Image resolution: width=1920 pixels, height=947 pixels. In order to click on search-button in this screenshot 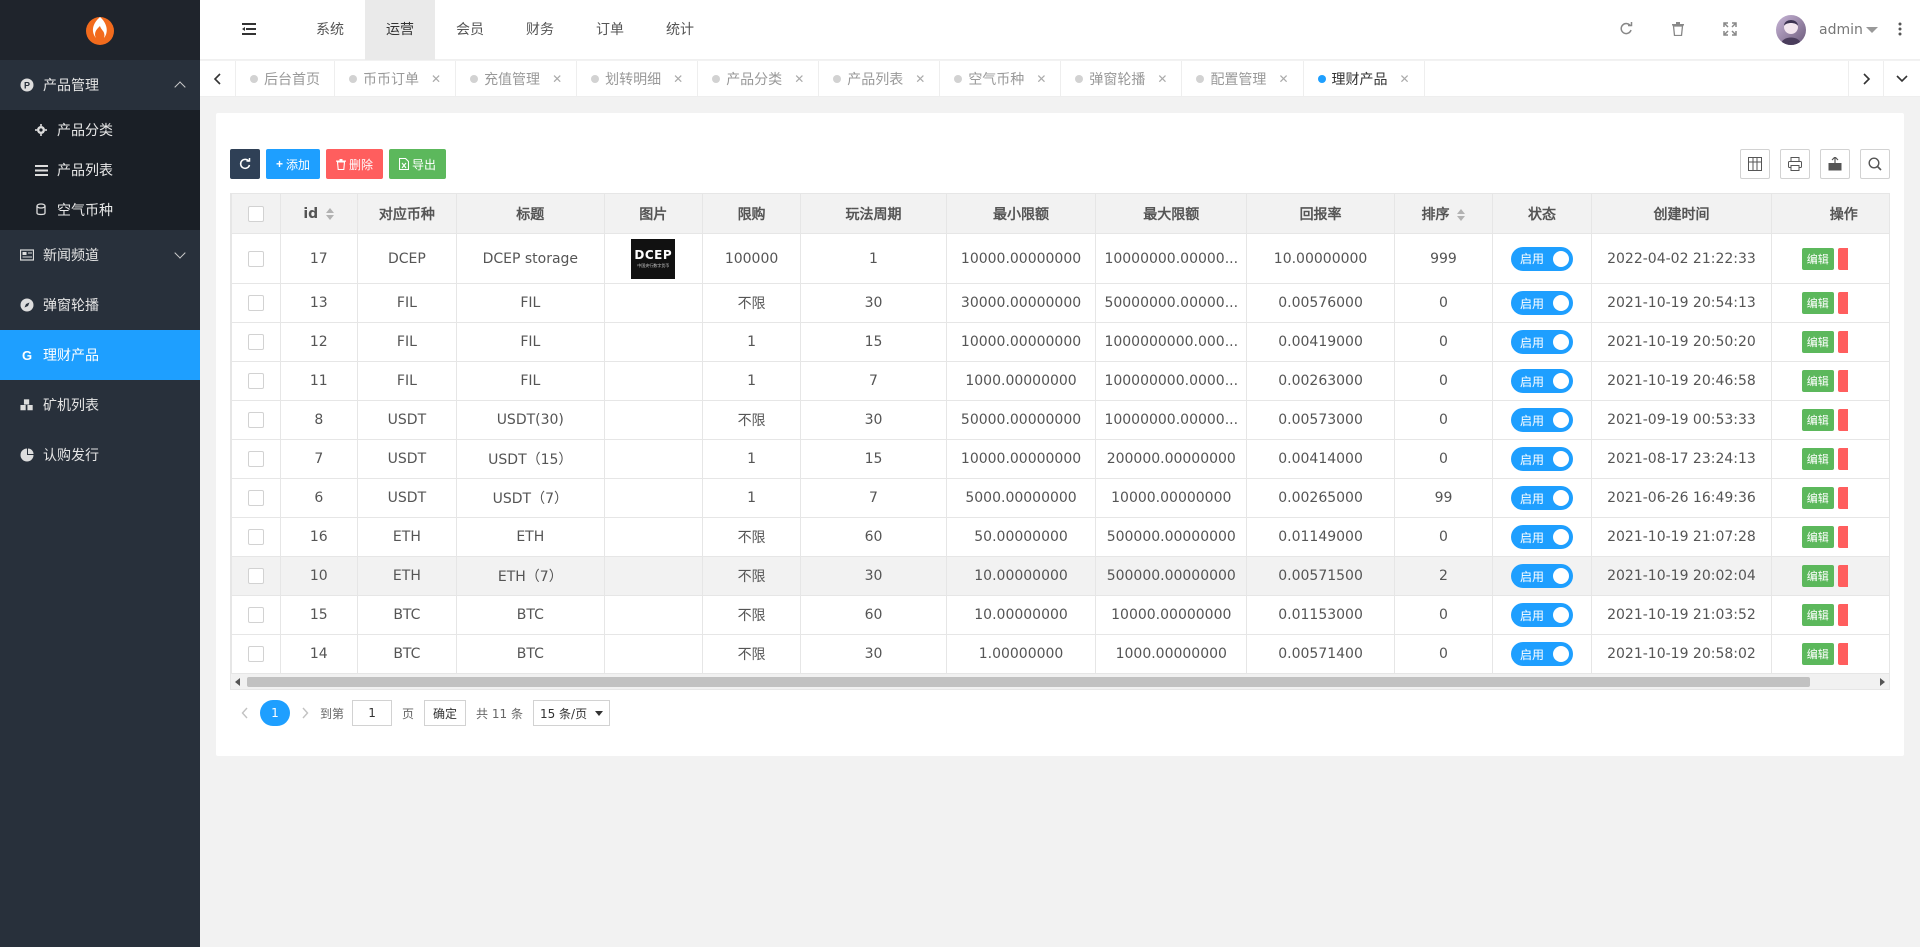, I will do `click(1875, 164)`.